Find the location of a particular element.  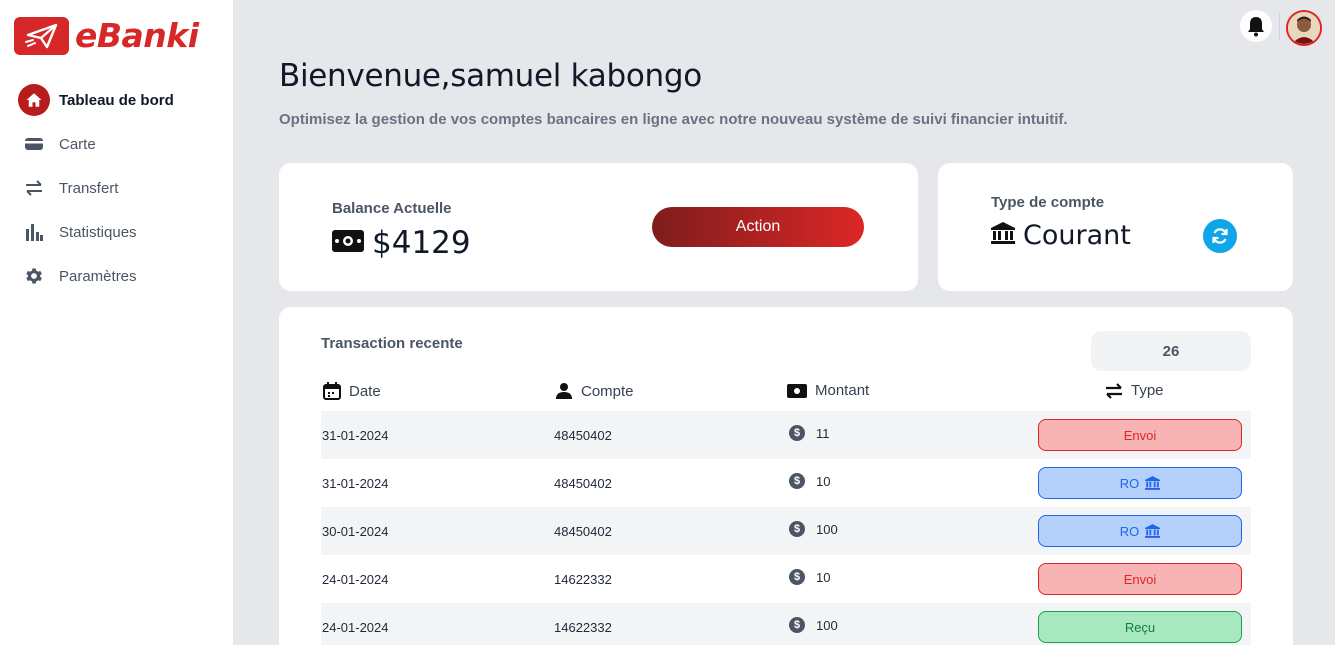

row-amount-value: 11 is located at coordinates (823, 433).